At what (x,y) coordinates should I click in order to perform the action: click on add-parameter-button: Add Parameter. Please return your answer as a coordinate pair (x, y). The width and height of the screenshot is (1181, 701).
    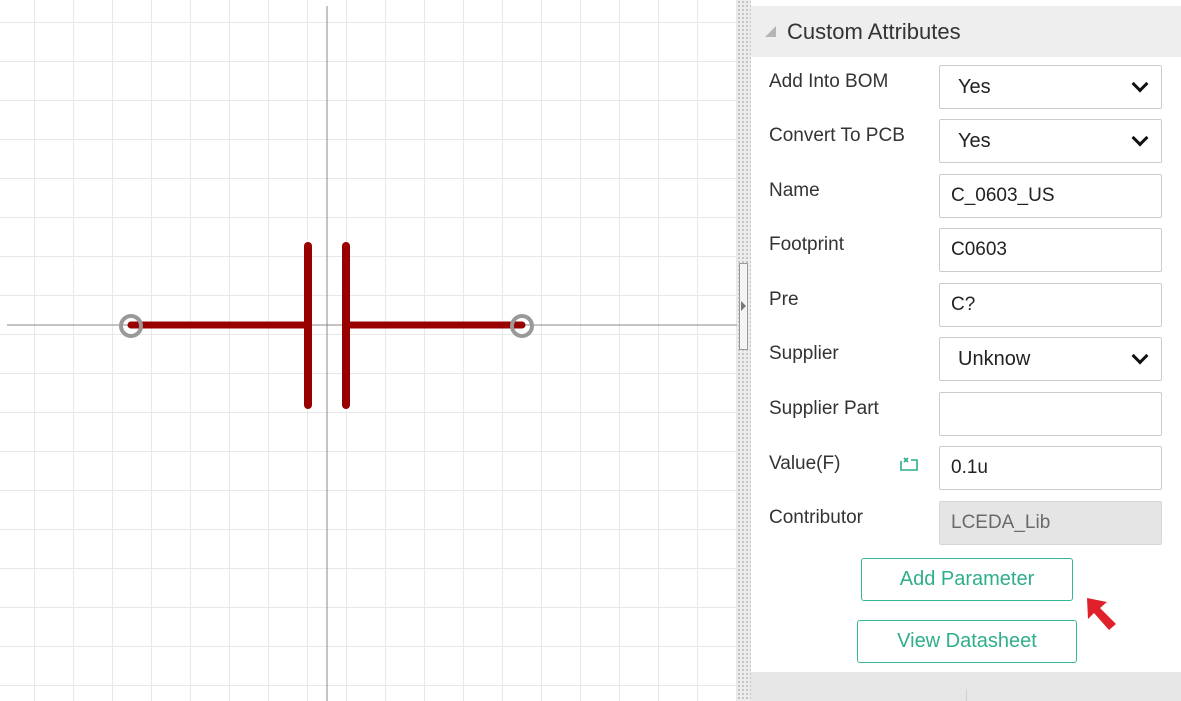
    Looking at the image, I should click on (967, 579).